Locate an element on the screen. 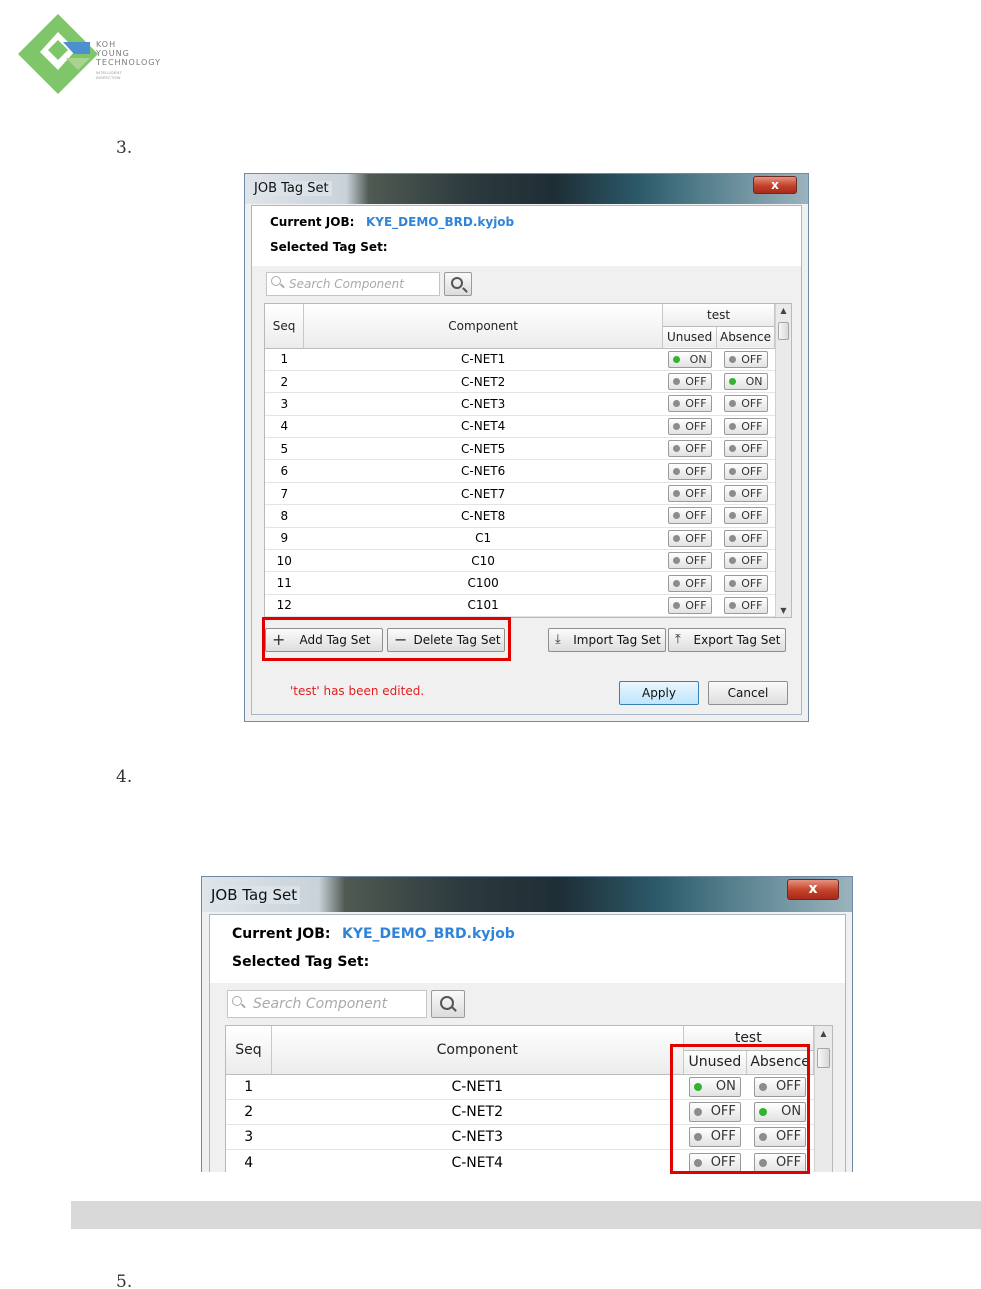 The image size is (981, 1289). table-row: 12 C101 OFF OFF is located at coordinates (520, 605).